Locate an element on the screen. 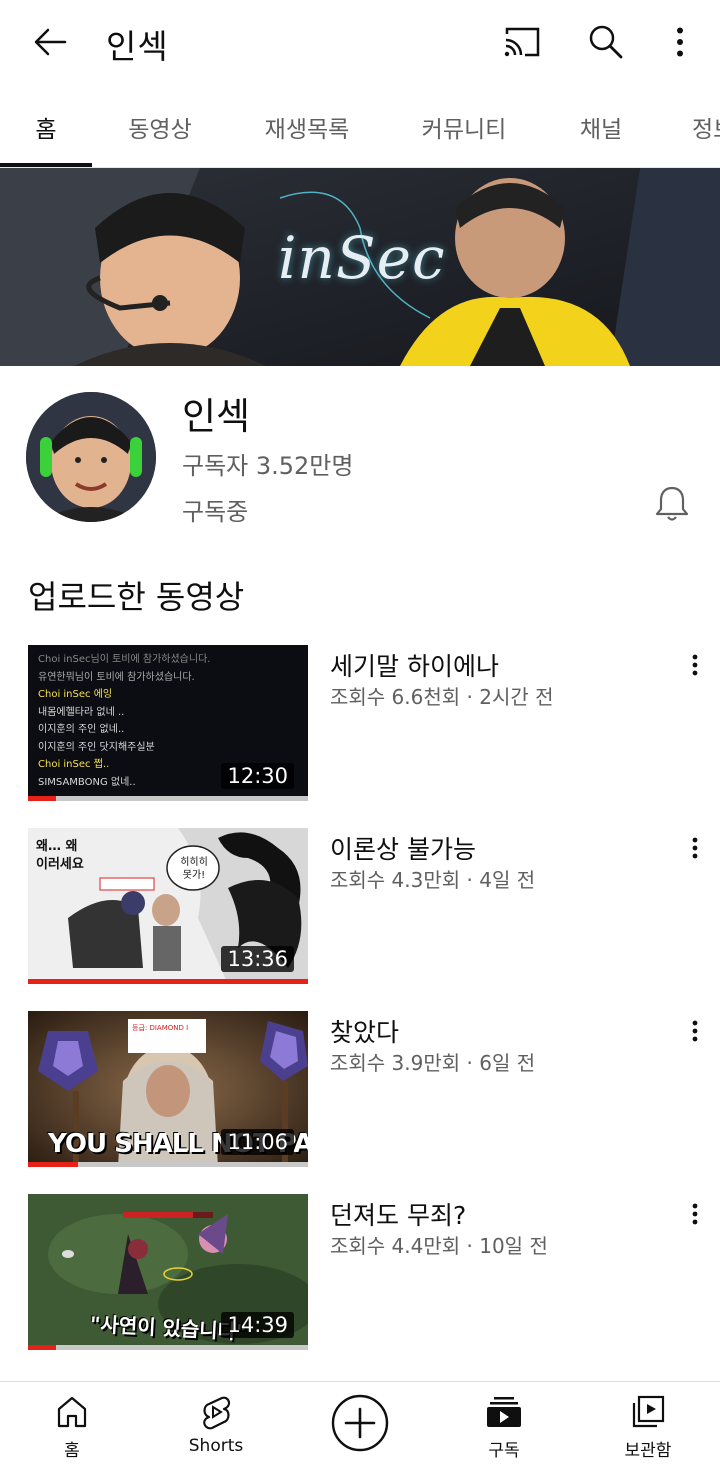  video-thumbnail: "사연이 있습니다" 14:39 is located at coordinates (168, 1272).